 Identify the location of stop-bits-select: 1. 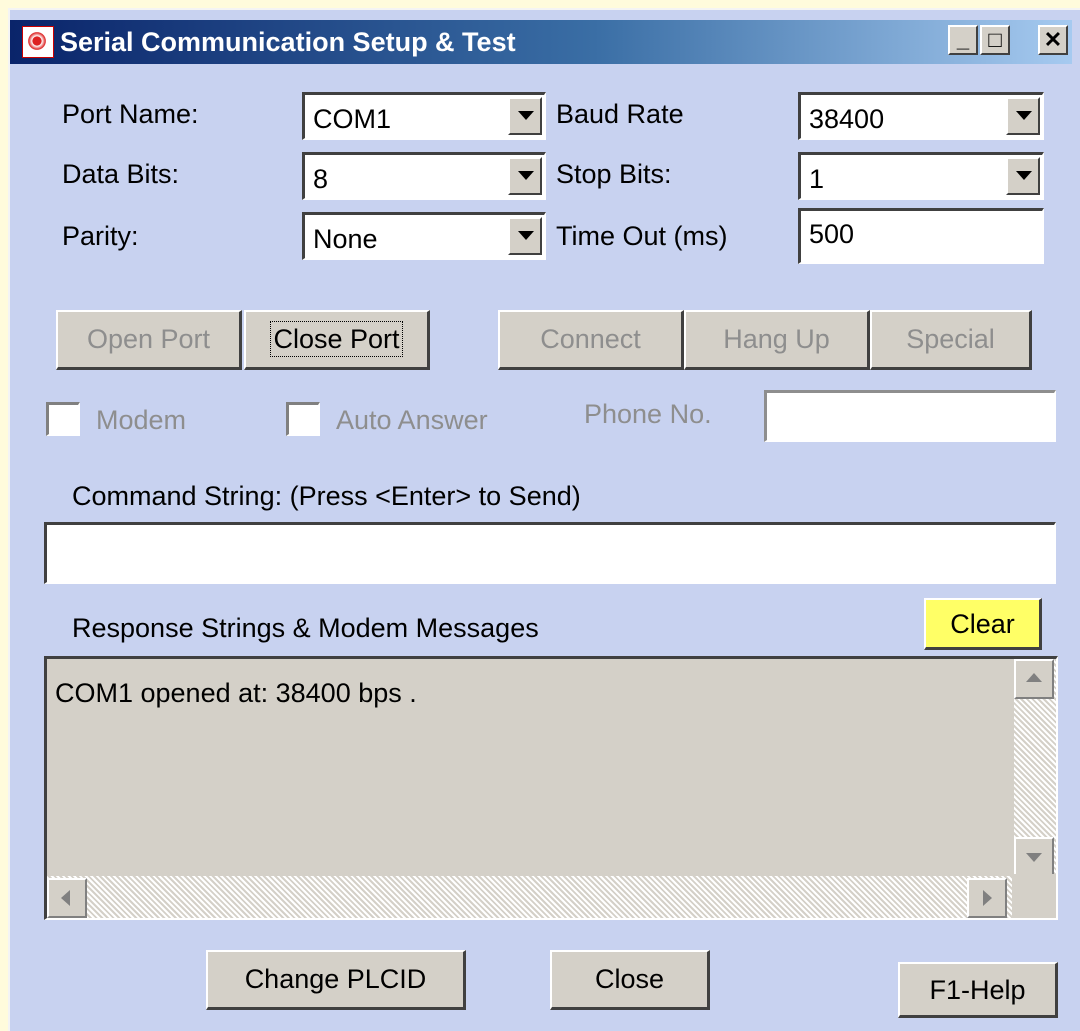
(921, 176).